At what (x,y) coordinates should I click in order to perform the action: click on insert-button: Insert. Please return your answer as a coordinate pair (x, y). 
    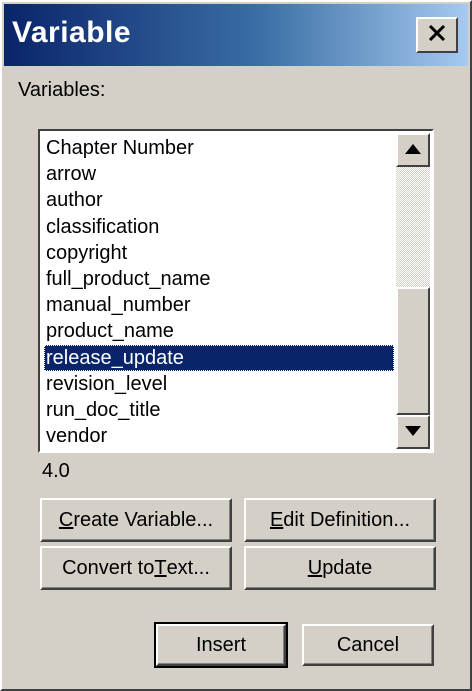
    Looking at the image, I should click on (221, 645).